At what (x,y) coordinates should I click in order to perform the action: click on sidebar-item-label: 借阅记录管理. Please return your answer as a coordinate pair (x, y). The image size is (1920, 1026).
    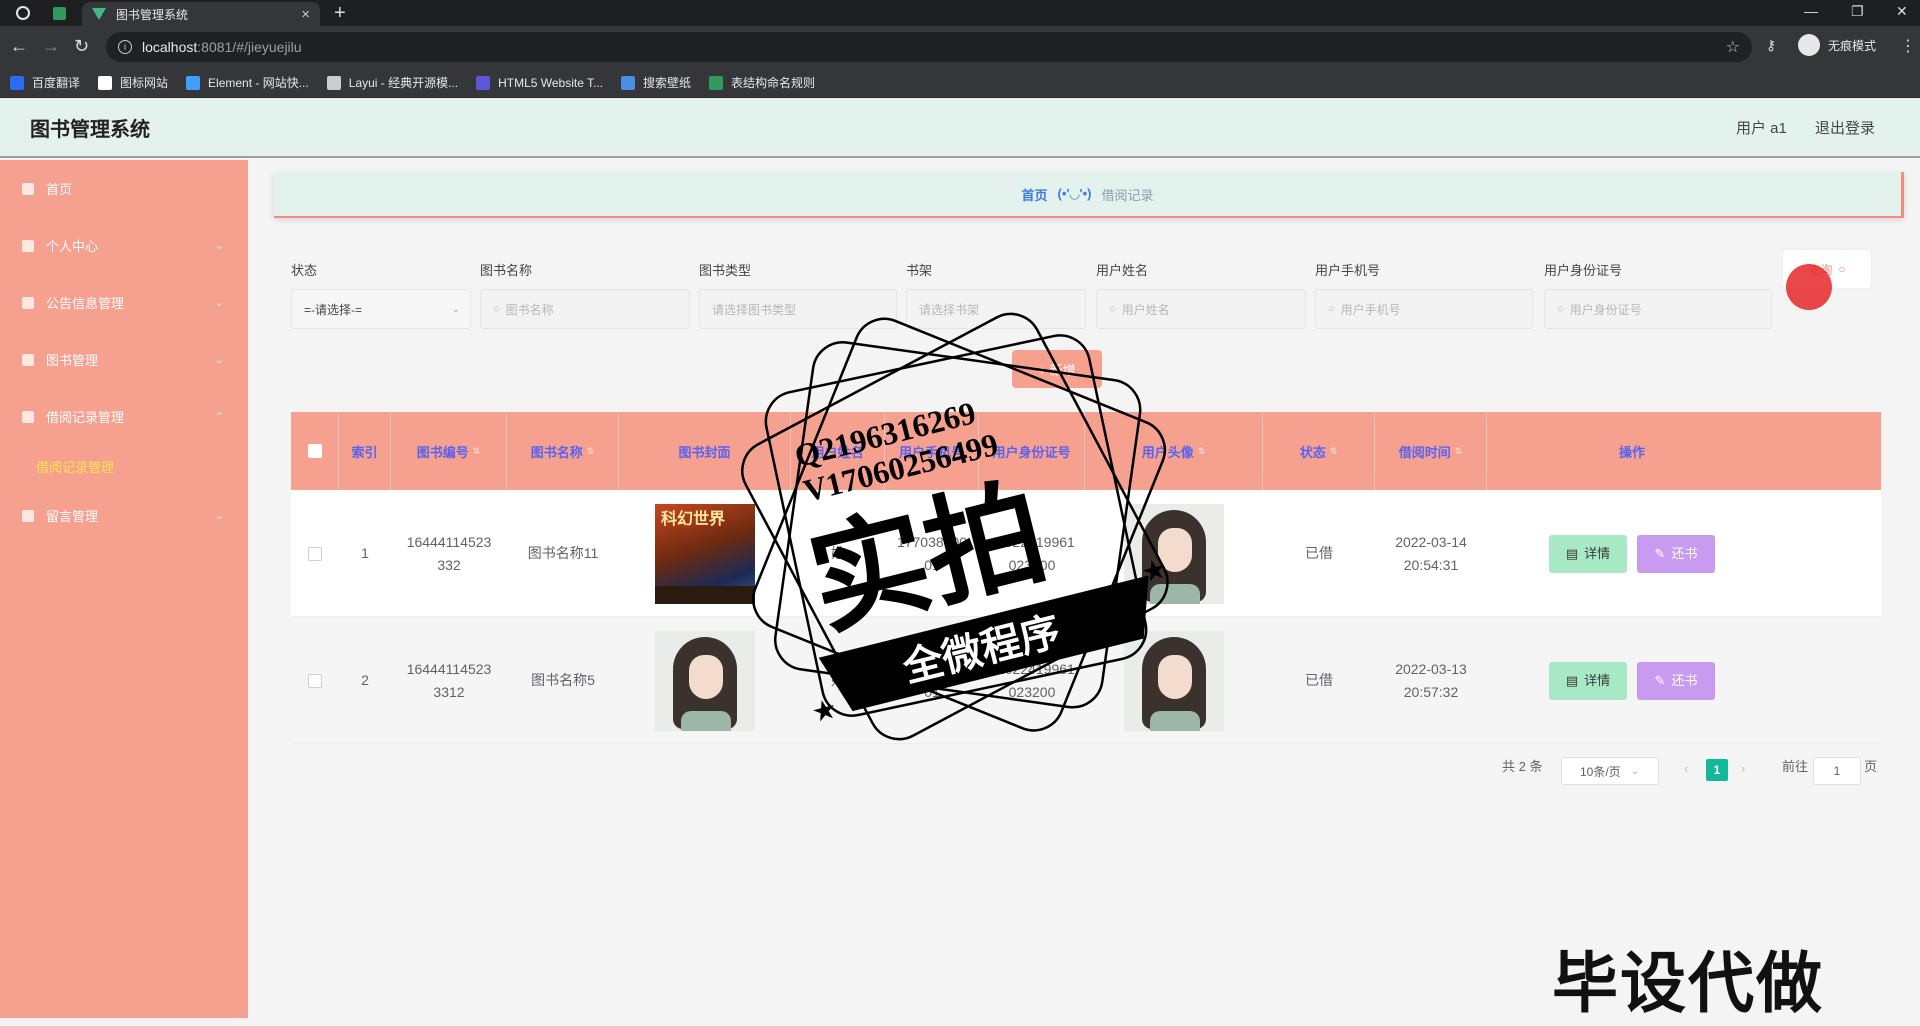
    Looking at the image, I should click on (85, 417).